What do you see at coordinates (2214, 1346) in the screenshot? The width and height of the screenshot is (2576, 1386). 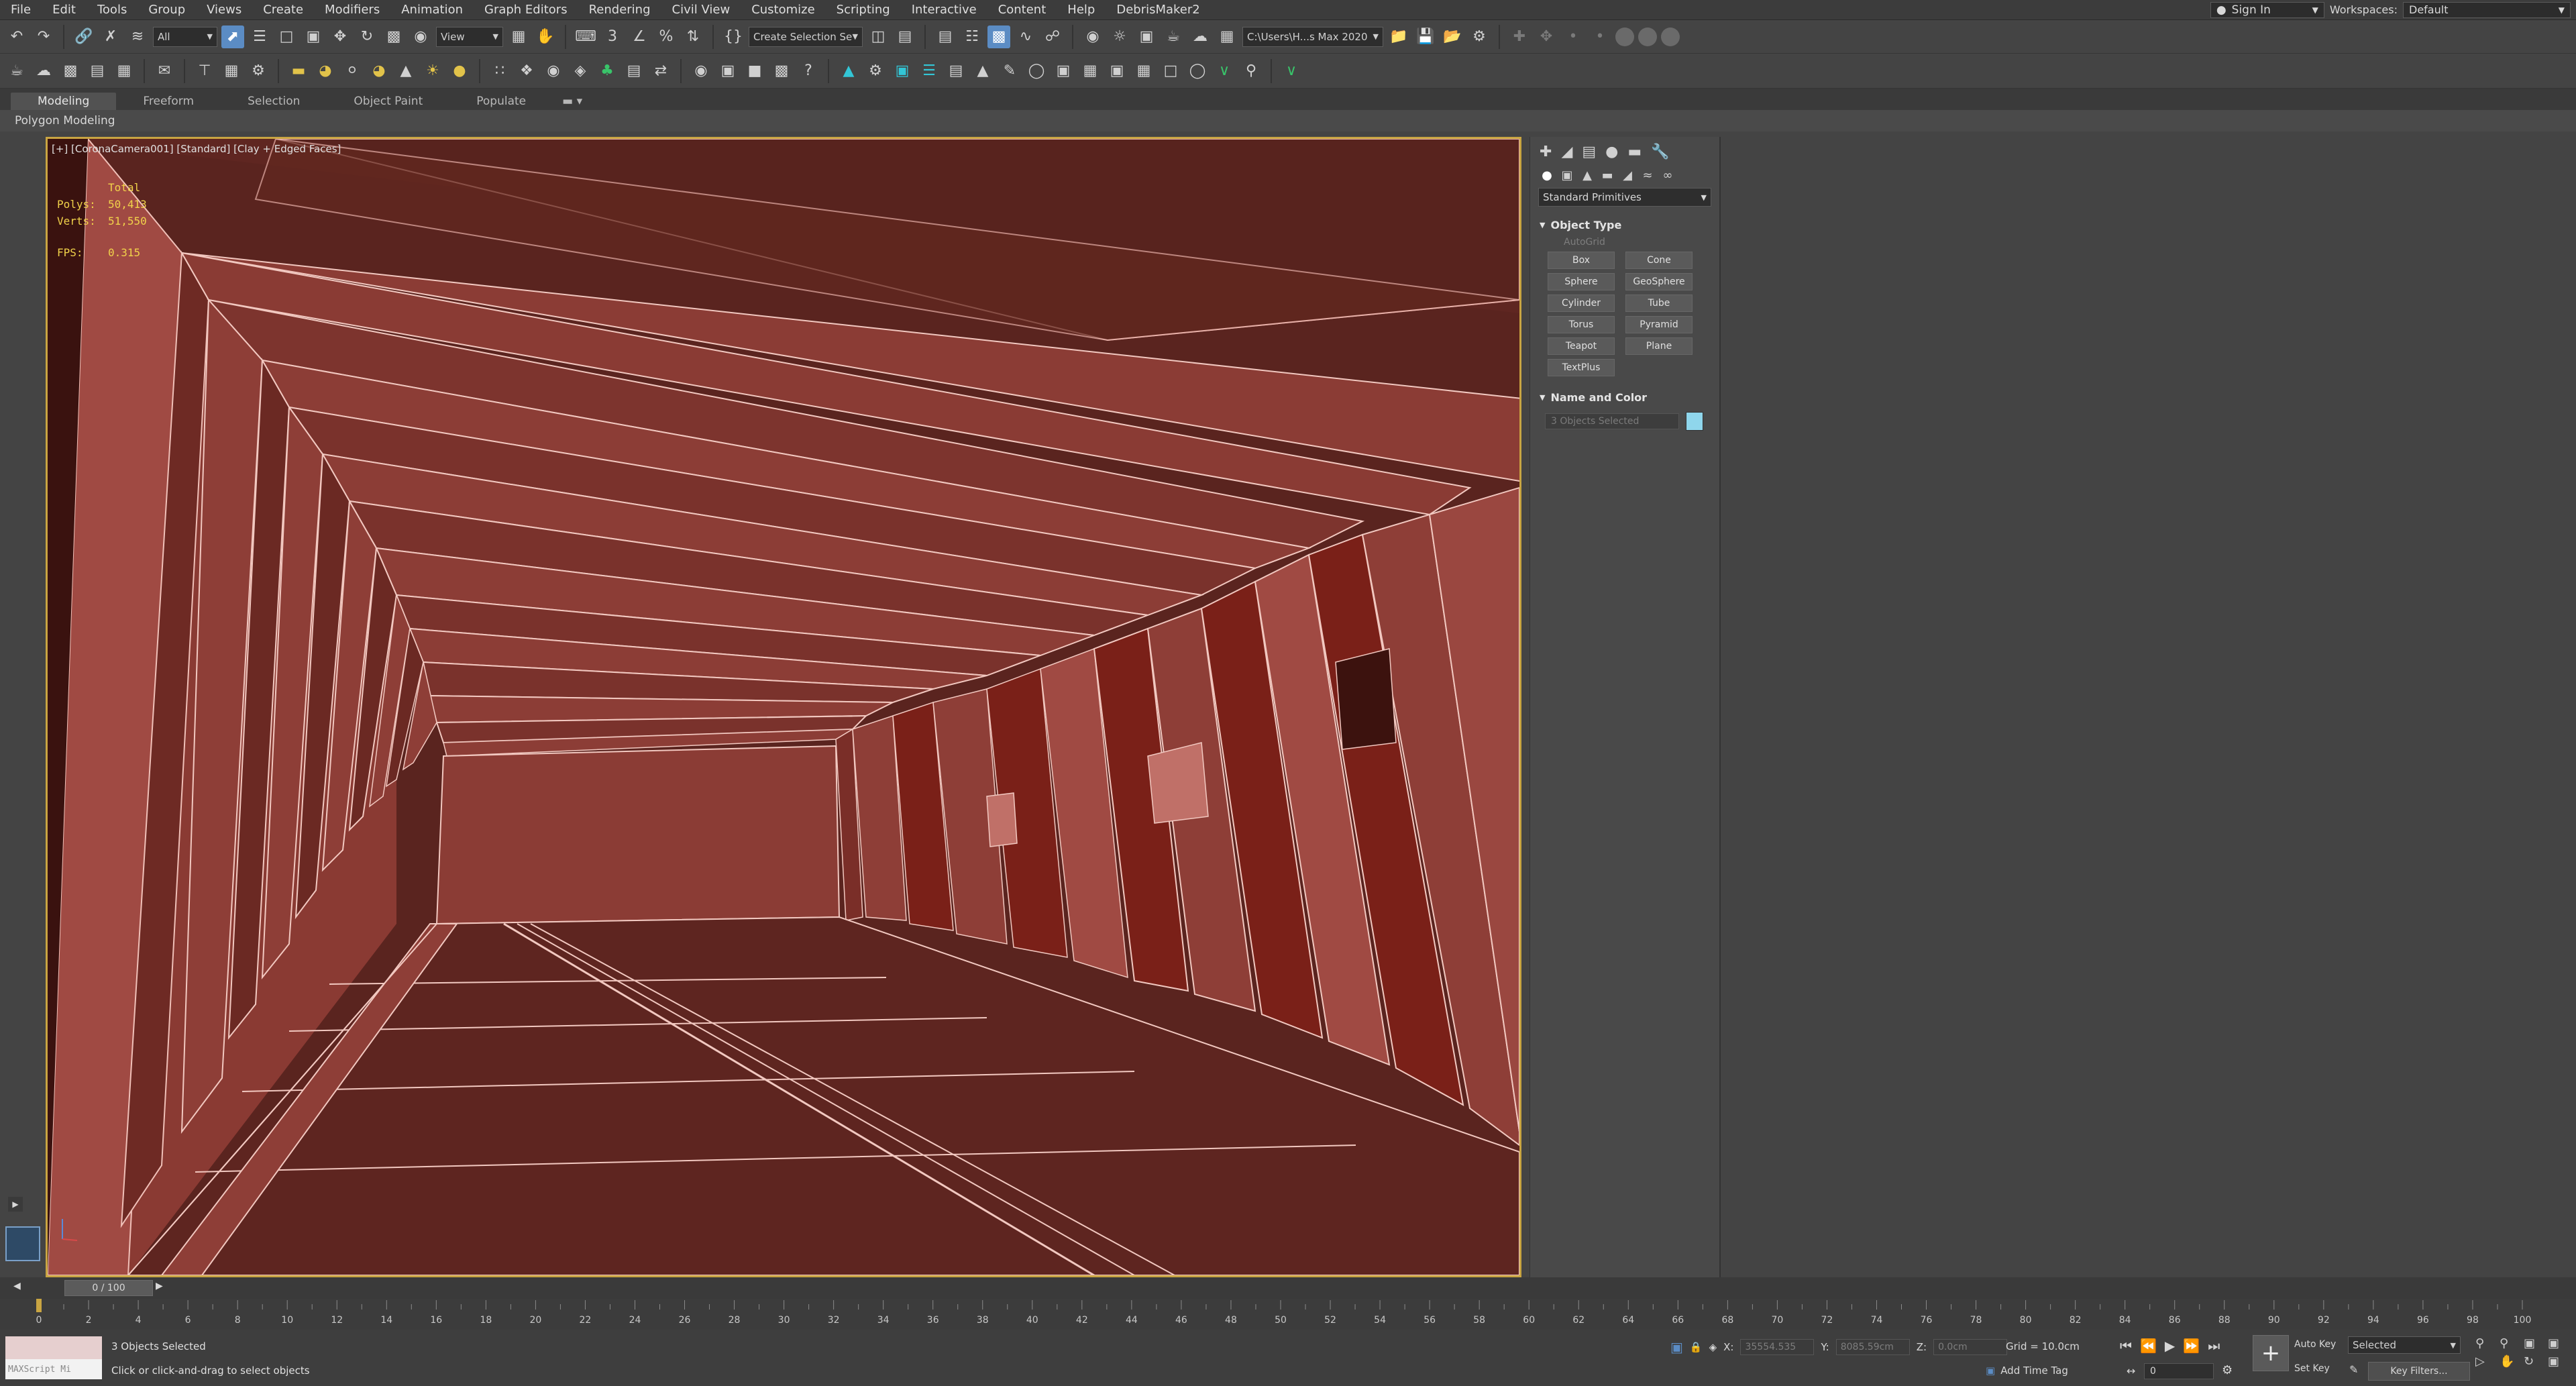 I see `go-to-end-icon: ⏭` at bounding box center [2214, 1346].